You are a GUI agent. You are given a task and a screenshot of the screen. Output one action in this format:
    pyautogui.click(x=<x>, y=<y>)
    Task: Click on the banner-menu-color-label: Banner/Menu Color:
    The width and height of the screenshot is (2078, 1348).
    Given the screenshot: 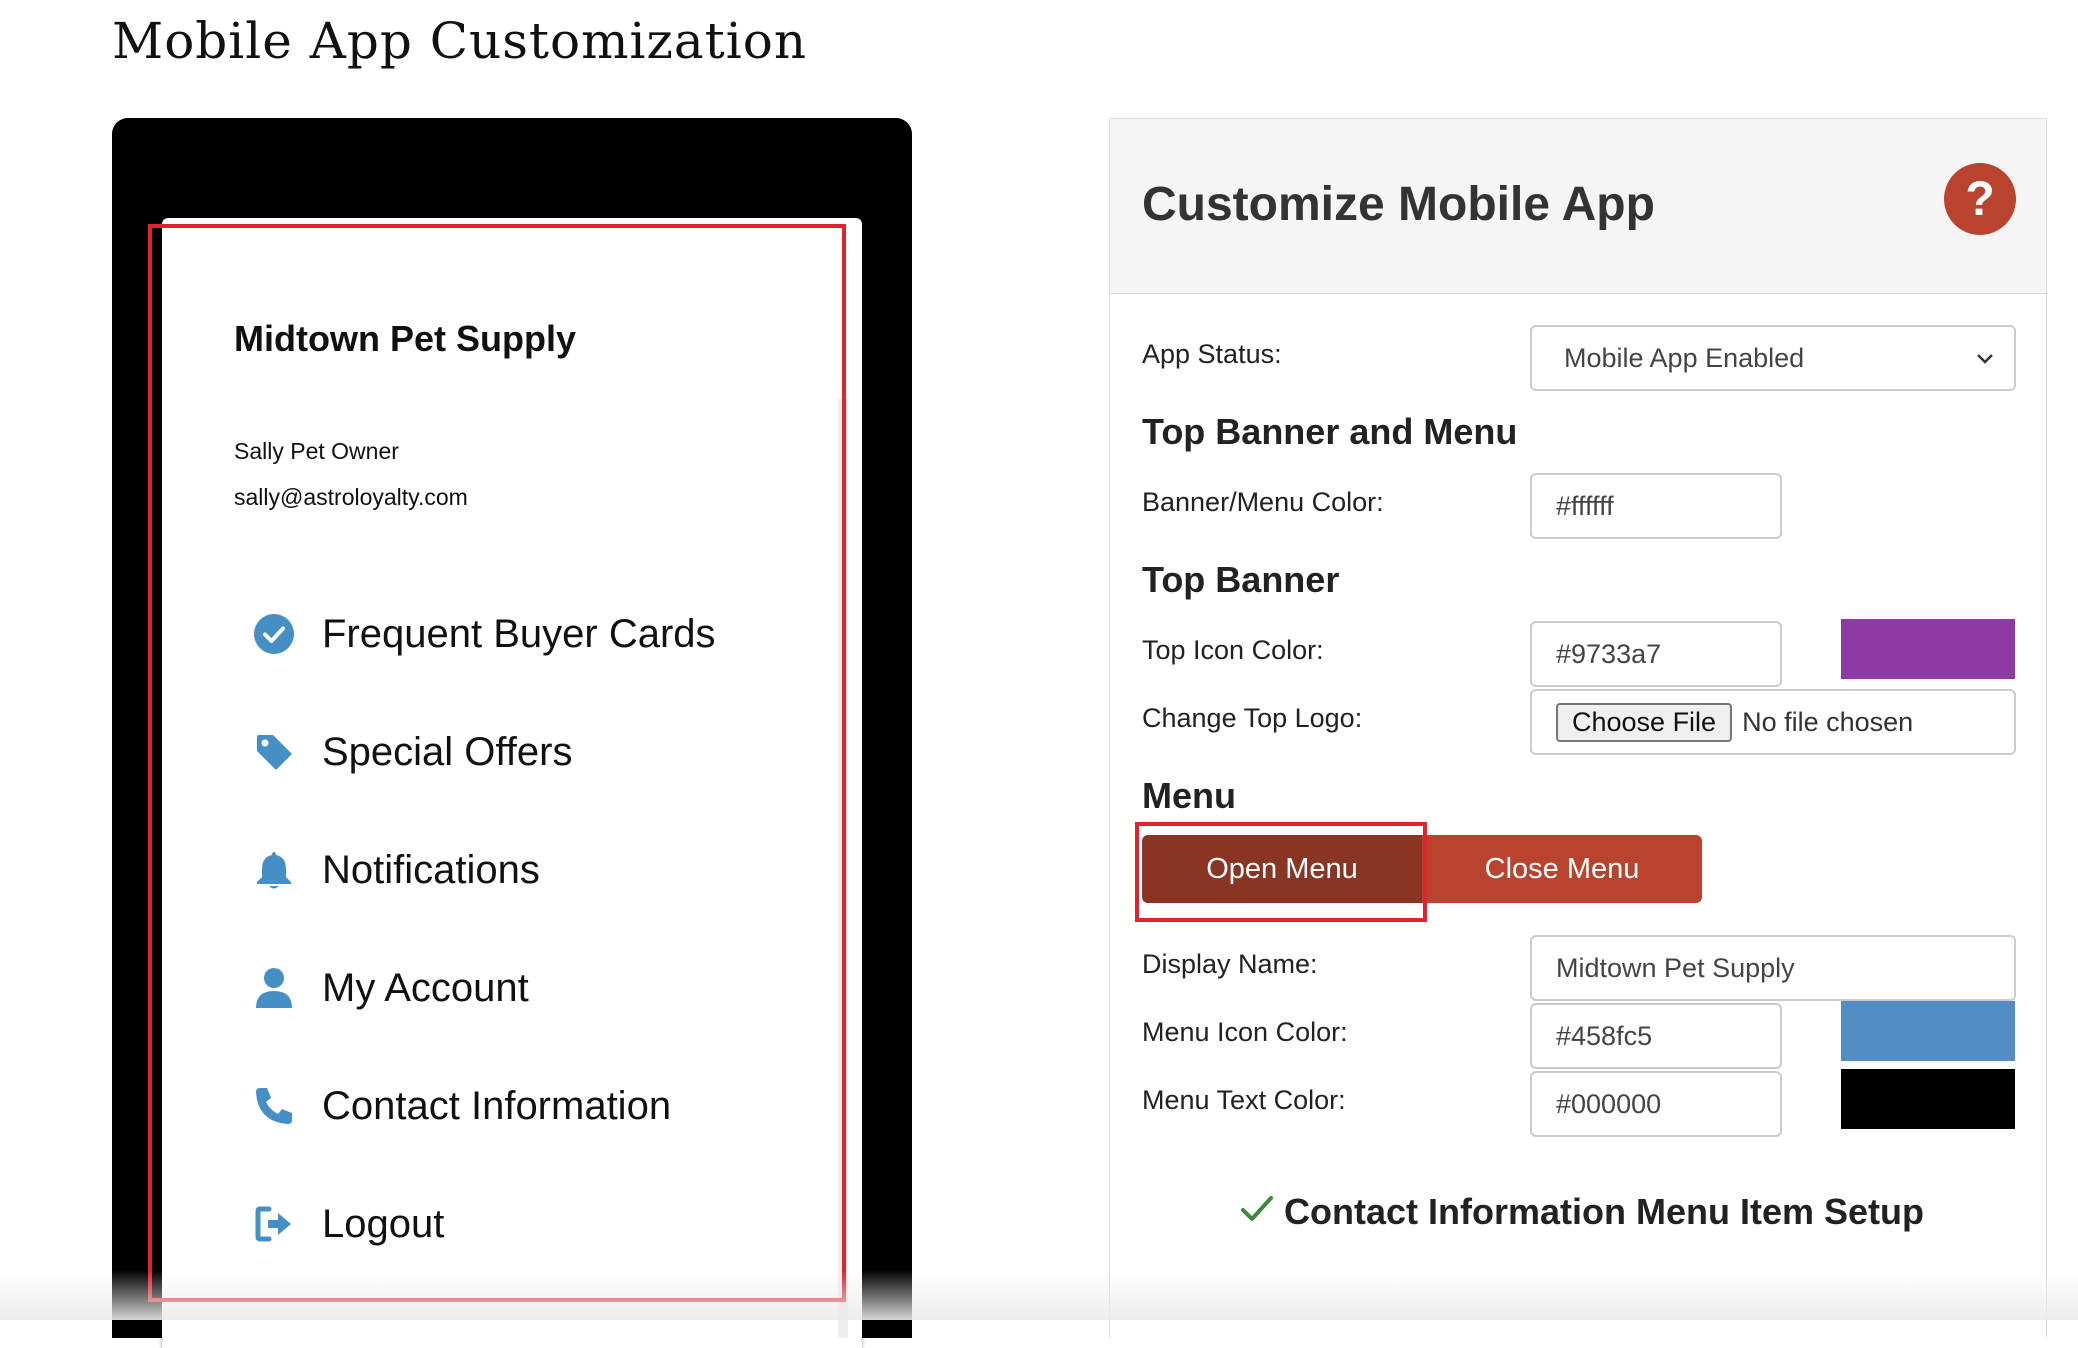 What is the action you would take?
    pyautogui.click(x=1263, y=502)
    